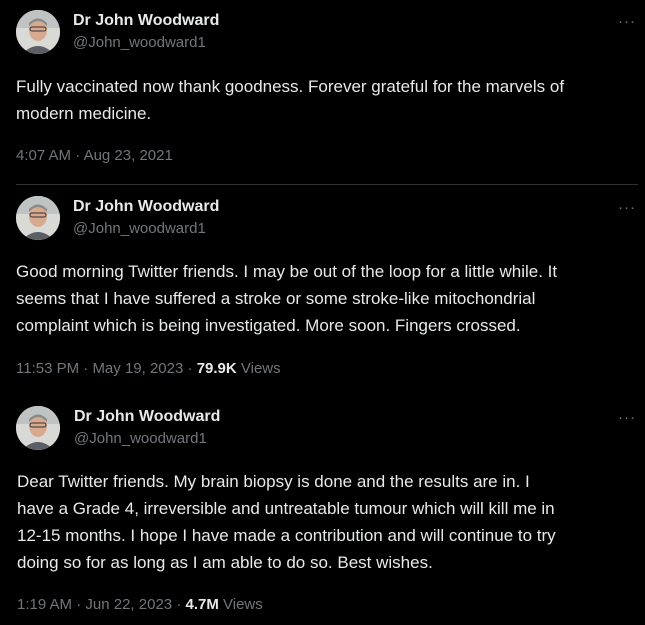  What do you see at coordinates (44, 604) in the screenshot?
I see `tweet-time: 1:19 AM` at bounding box center [44, 604].